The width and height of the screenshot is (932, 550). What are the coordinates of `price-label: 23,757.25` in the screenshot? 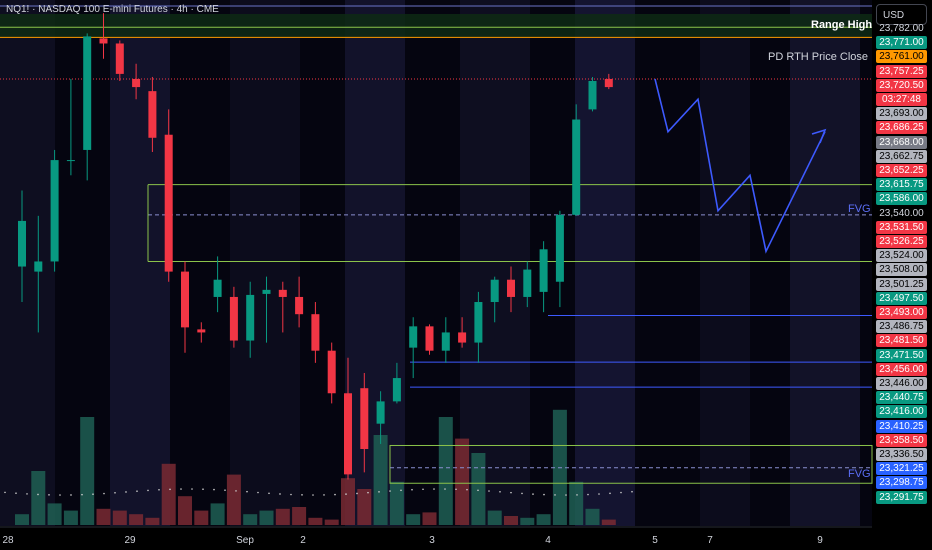 It's located at (901, 71).